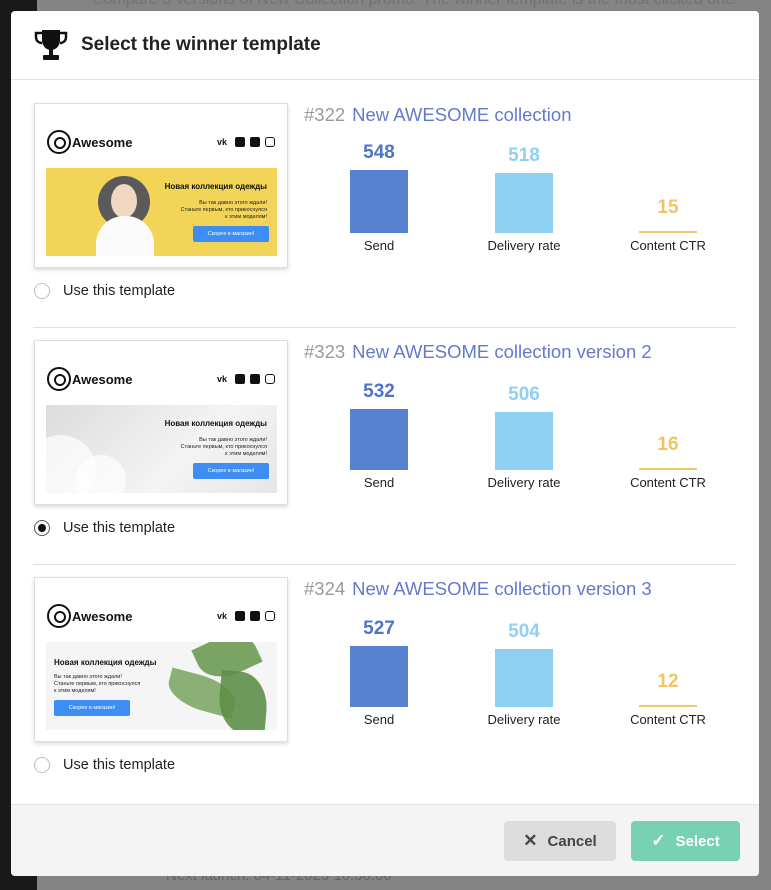  What do you see at coordinates (385, 840) in the screenshot?
I see `dialog-footer: ✕ Cancel ✓ Select` at bounding box center [385, 840].